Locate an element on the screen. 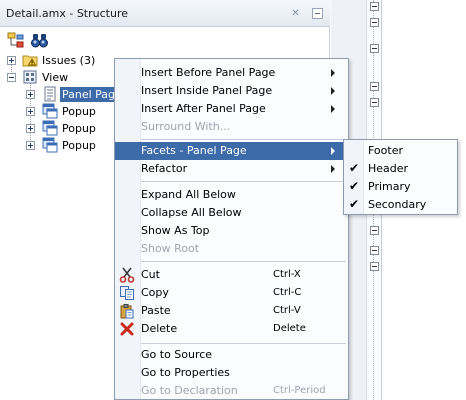 The image size is (466, 400). minimize-icon is located at coordinates (317, 13).